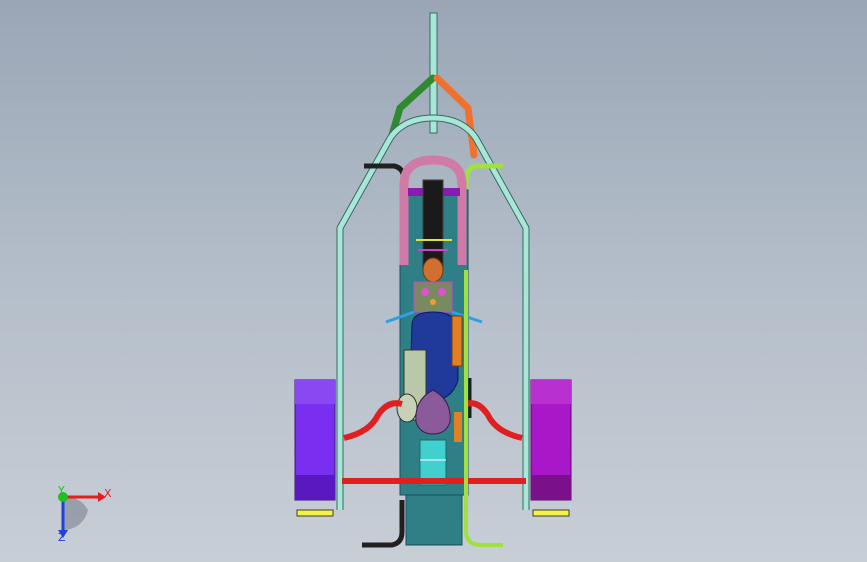 The height and width of the screenshot is (562, 867). What do you see at coordinates (433, 225) in the screenshot?
I see `steering-column` at bounding box center [433, 225].